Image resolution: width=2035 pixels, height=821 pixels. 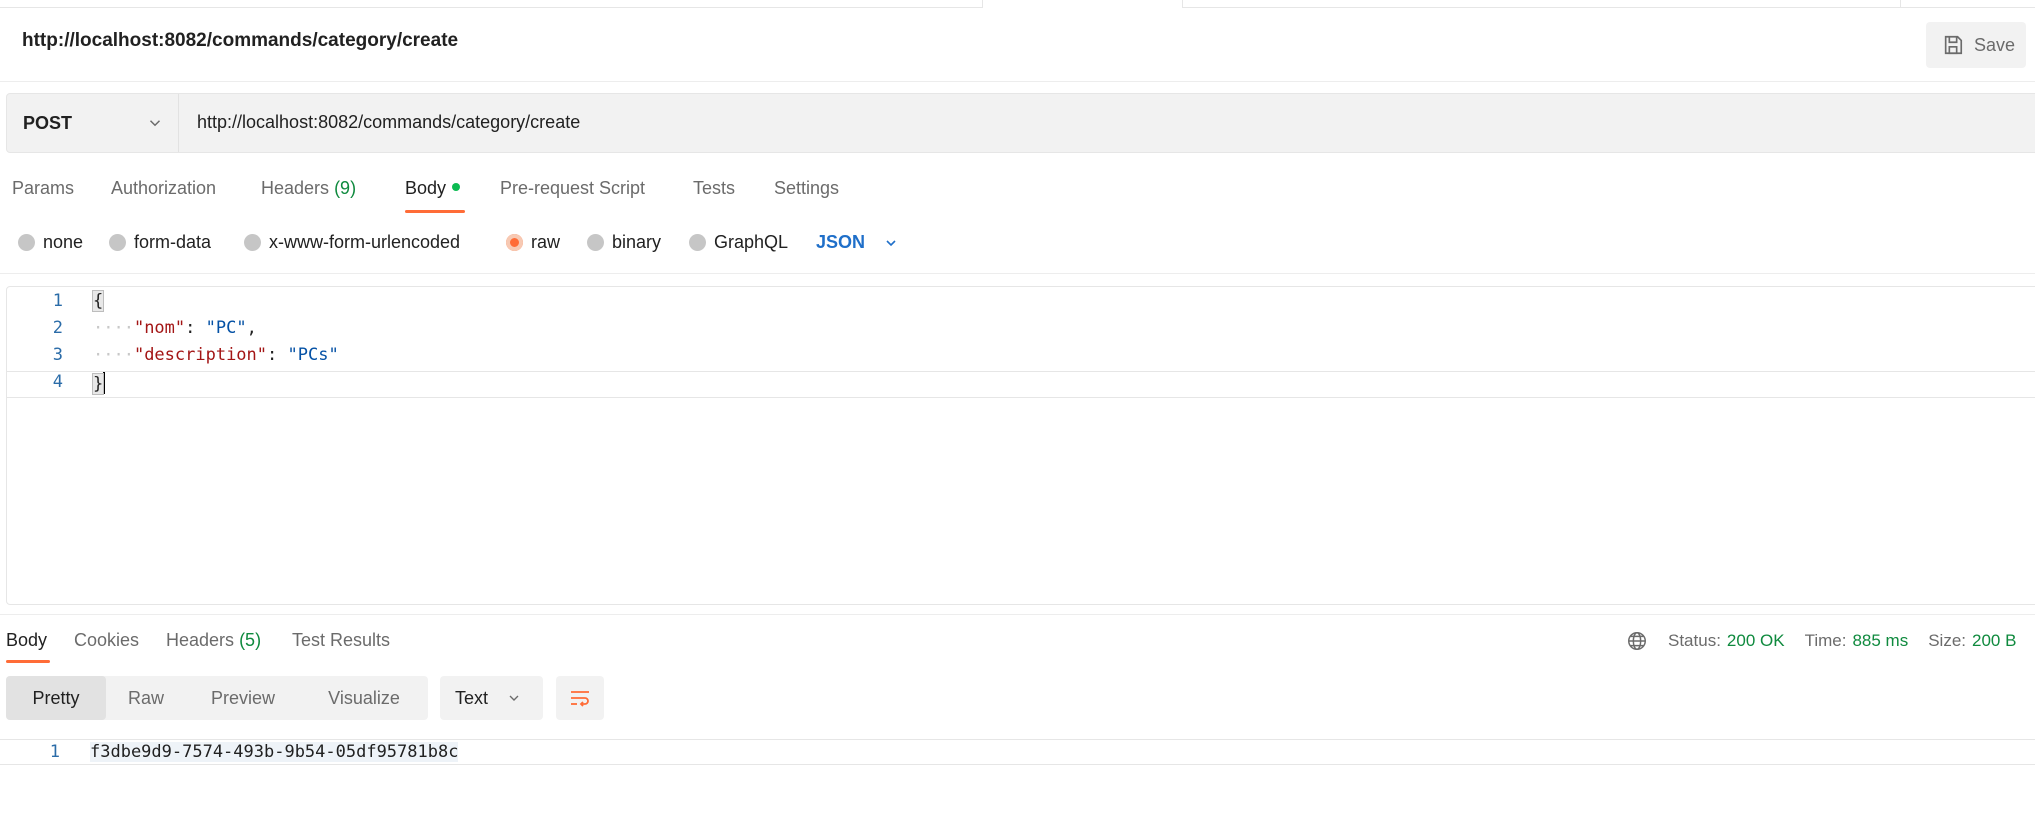 I want to click on response-tab-headers: Headers (5), so click(x=213, y=640).